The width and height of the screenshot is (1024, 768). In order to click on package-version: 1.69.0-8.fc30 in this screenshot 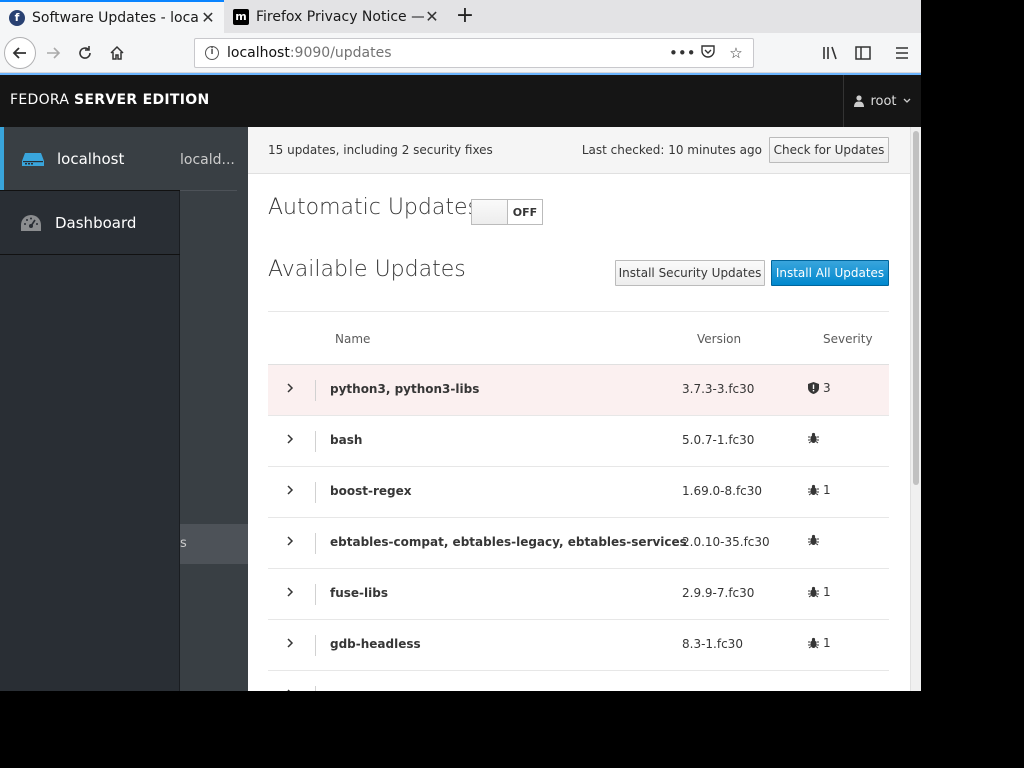, I will do `click(722, 491)`.